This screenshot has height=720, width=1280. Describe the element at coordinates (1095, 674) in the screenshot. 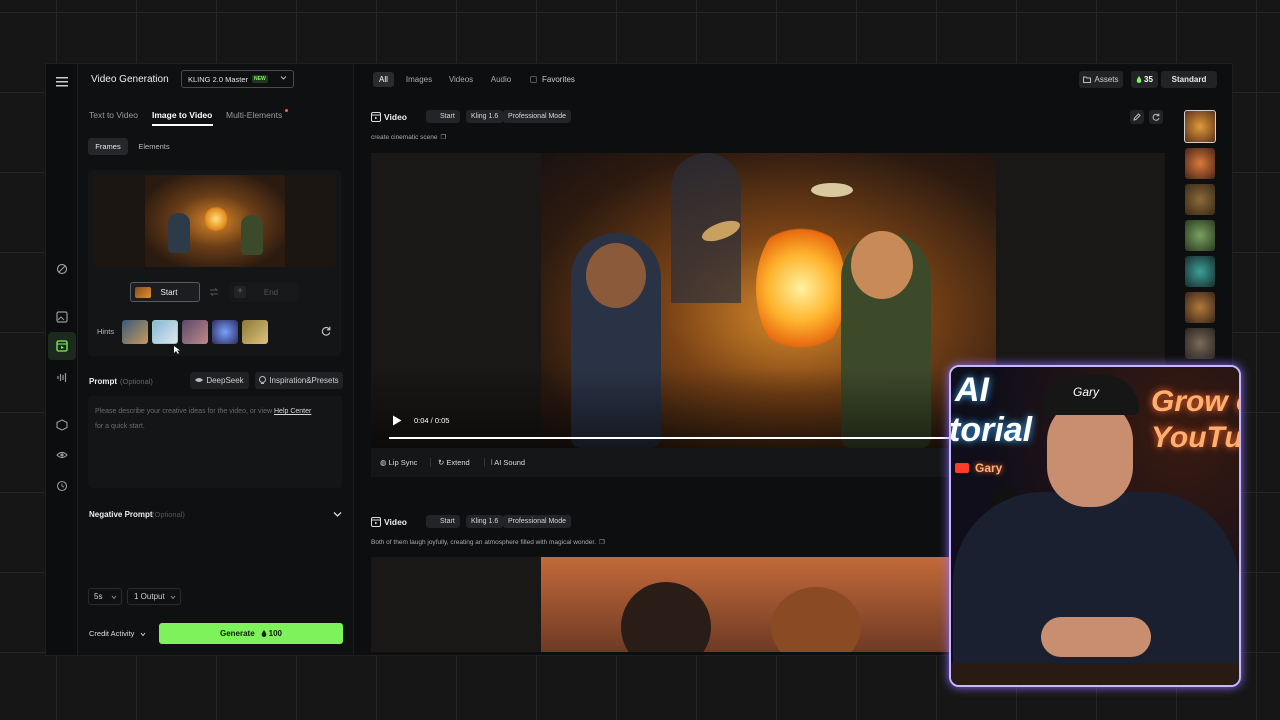

I see `desk` at that location.